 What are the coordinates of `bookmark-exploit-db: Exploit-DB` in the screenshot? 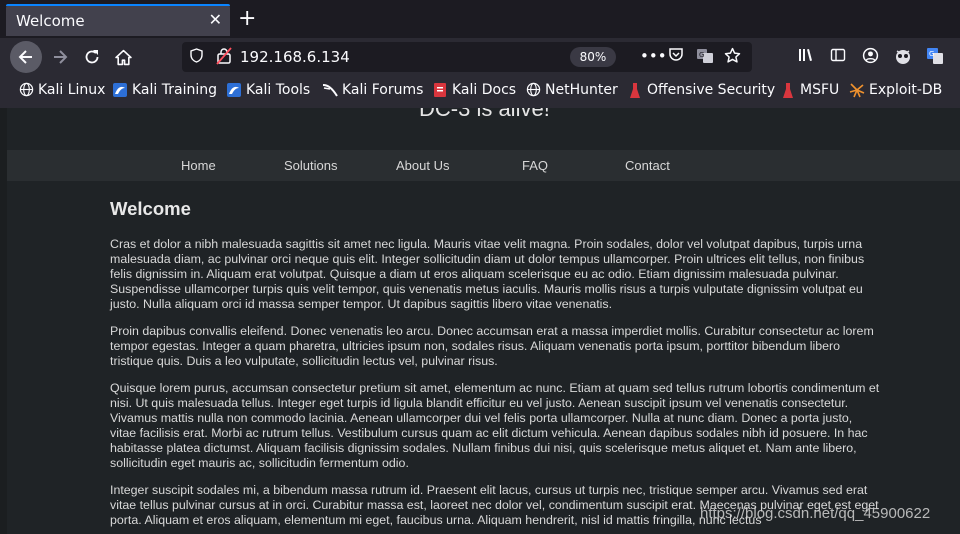 It's located at (895, 90).